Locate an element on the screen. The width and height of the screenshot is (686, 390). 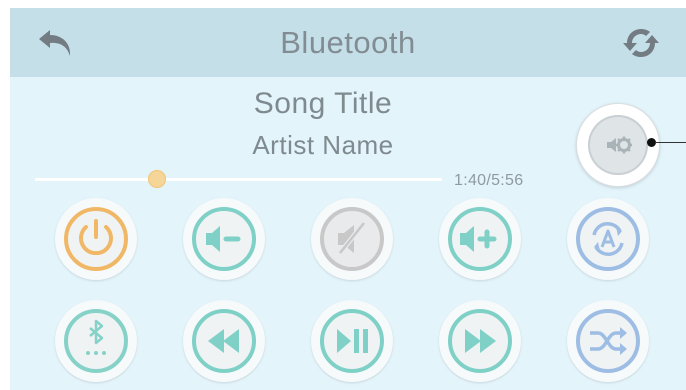
shuffle-icon is located at coordinates (608, 341).